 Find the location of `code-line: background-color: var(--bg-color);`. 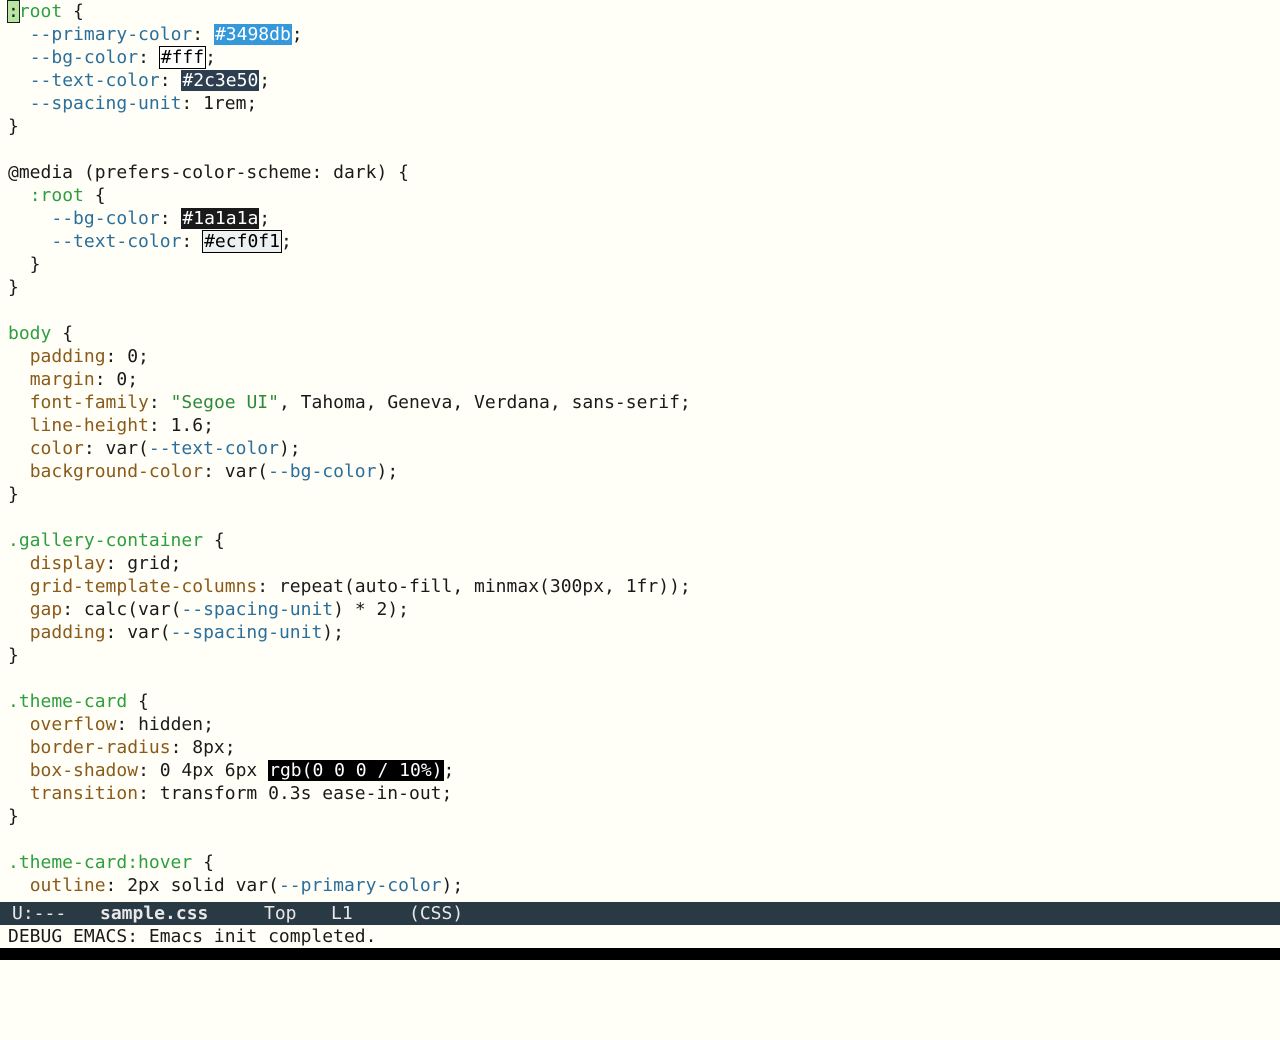

code-line: background-color: var(--bg-color); is located at coordinates (203, 471).